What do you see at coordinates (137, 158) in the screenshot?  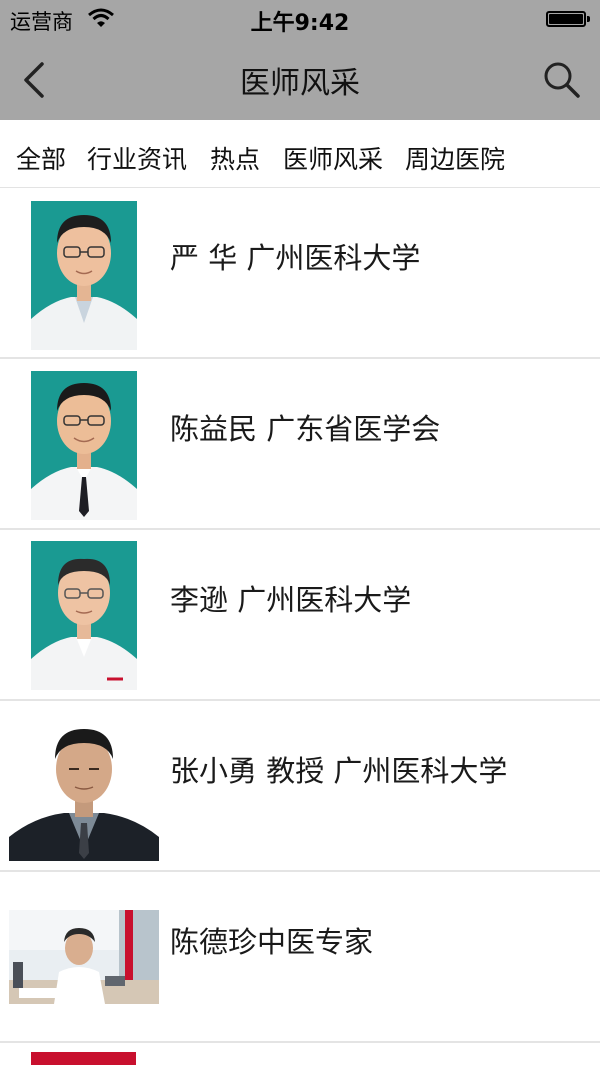 I see `tab-industry-news: 行业资讯` at bounding box center [137, 158].